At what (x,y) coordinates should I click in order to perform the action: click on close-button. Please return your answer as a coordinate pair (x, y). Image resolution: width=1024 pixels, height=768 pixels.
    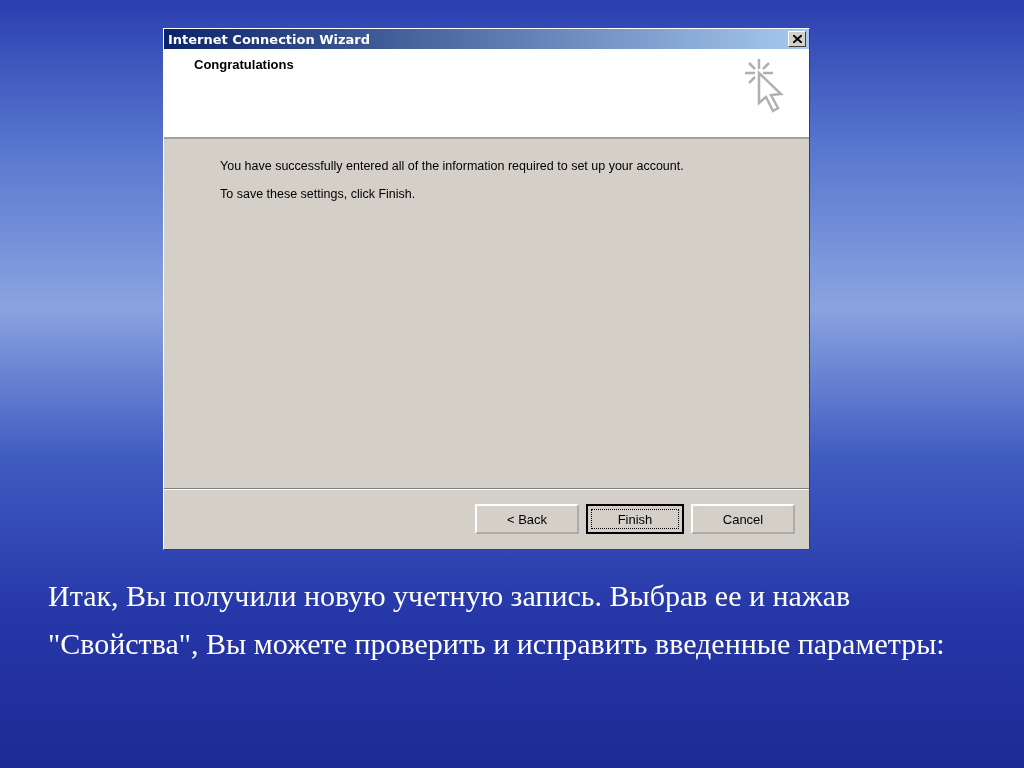
    Looking at the image, I should click on (797, 39).